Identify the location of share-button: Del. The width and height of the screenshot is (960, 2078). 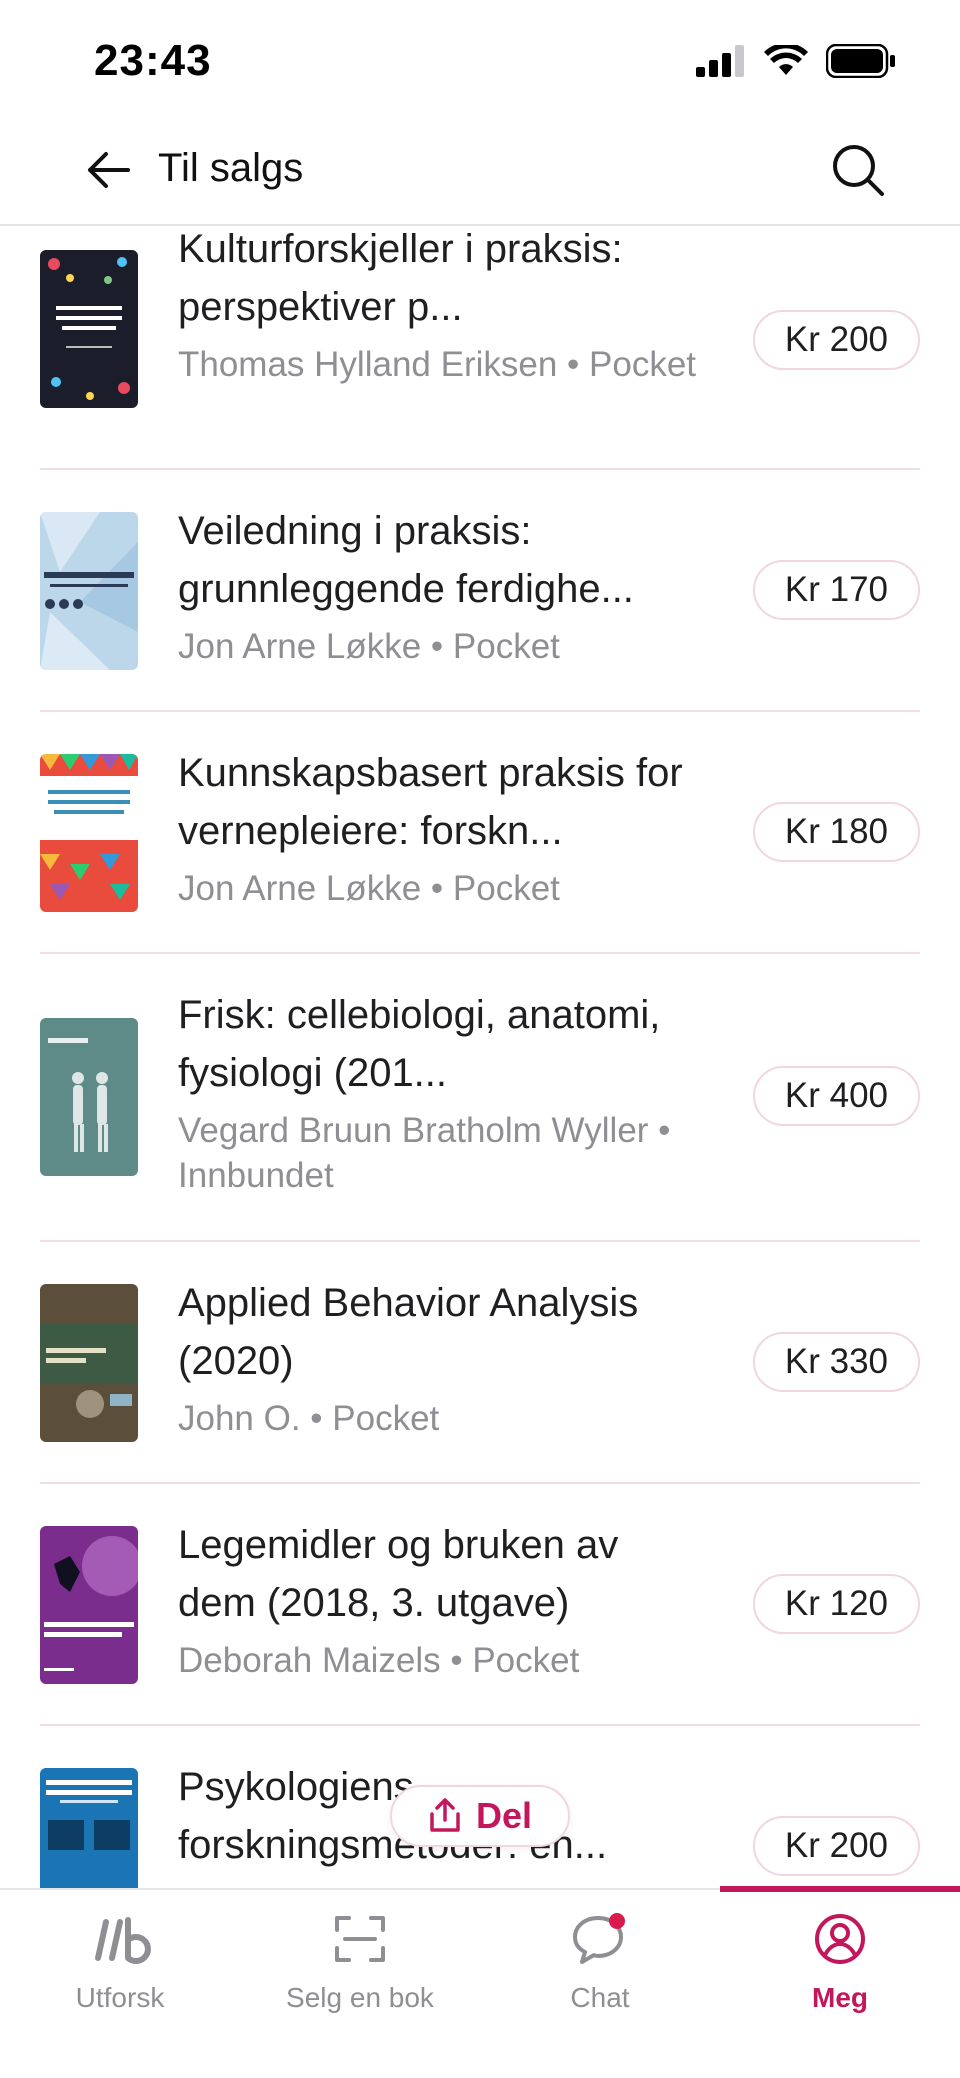
(480, 1816).